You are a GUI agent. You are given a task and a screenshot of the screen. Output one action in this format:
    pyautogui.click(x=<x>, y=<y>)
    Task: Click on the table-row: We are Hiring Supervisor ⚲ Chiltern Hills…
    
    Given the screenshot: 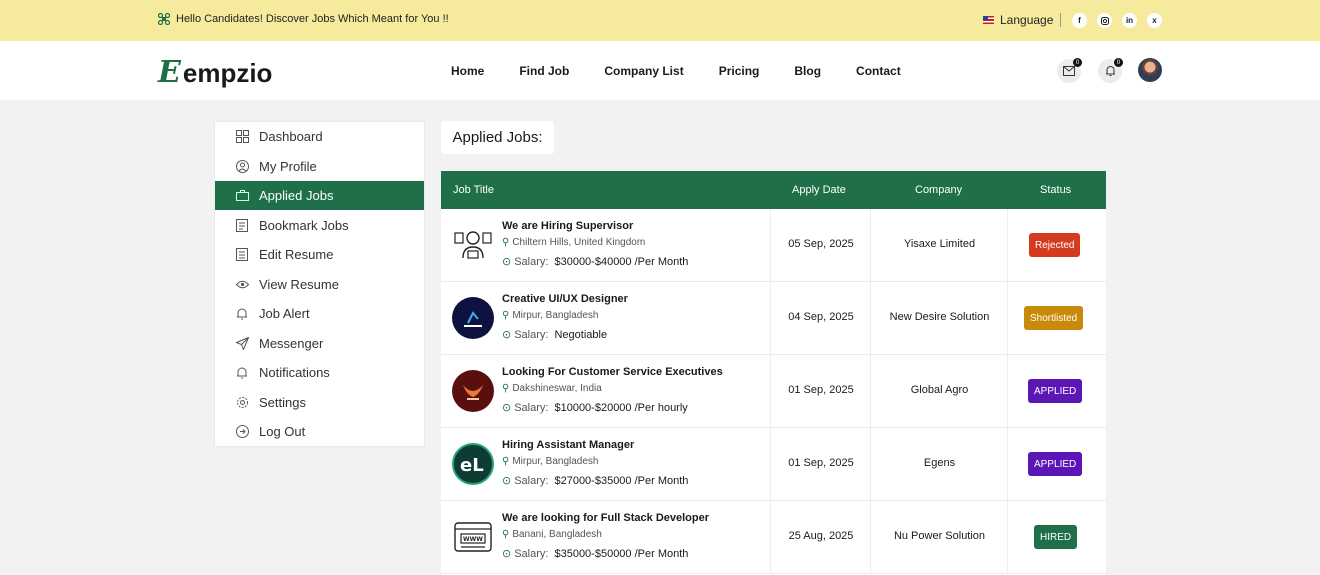 What is the action you would take?
    pyautogui.click(x=773, y=245)
    